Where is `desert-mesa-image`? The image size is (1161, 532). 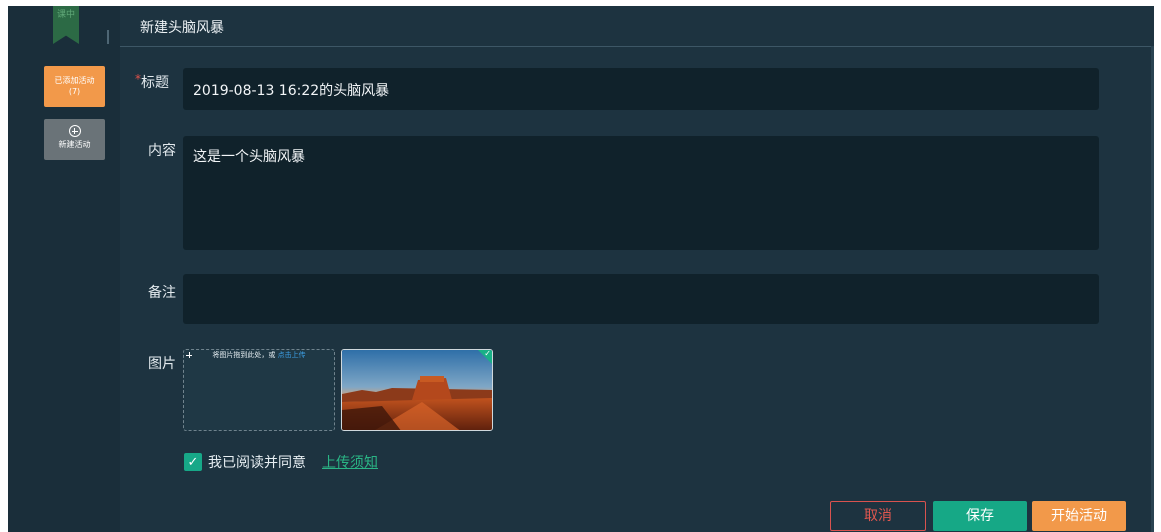 desert-mesa-image is located at coordinates (417, 390).